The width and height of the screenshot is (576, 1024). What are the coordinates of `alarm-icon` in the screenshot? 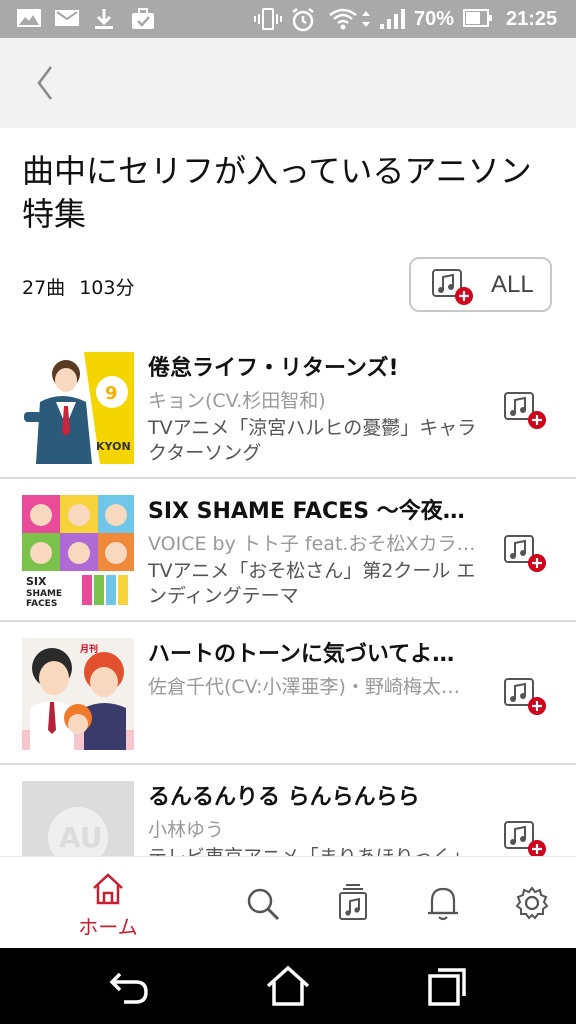 It's located at (303, 20).